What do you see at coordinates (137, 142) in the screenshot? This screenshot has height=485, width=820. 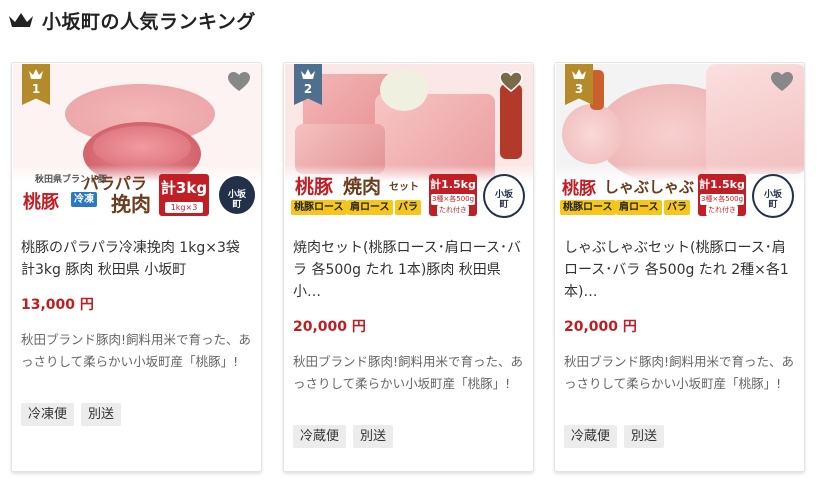 I see `product-image: 秋田県ブランド豚 桃豚 パラパラ 挽肉 冷凍 計3kg 1kg×3 小坂町` at bounding box center [137, 142].